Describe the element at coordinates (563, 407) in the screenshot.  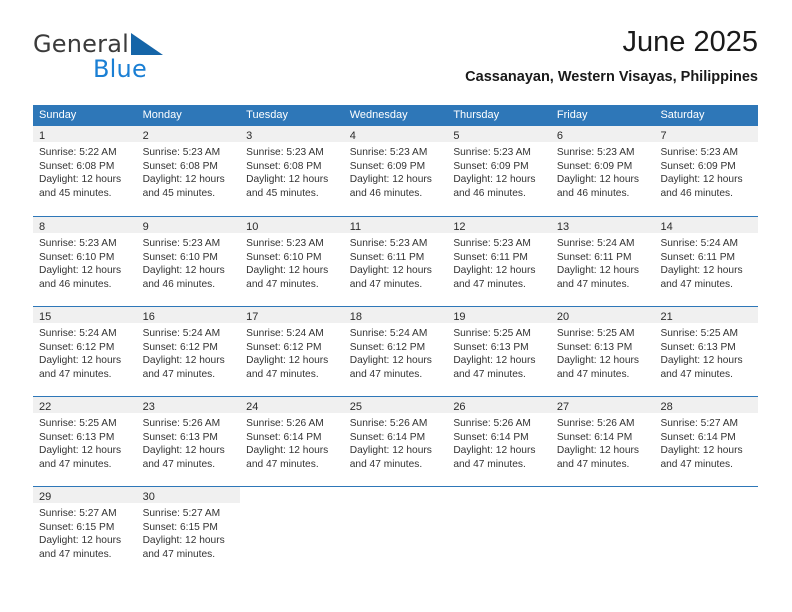
I see `day-number: 27` at that location.